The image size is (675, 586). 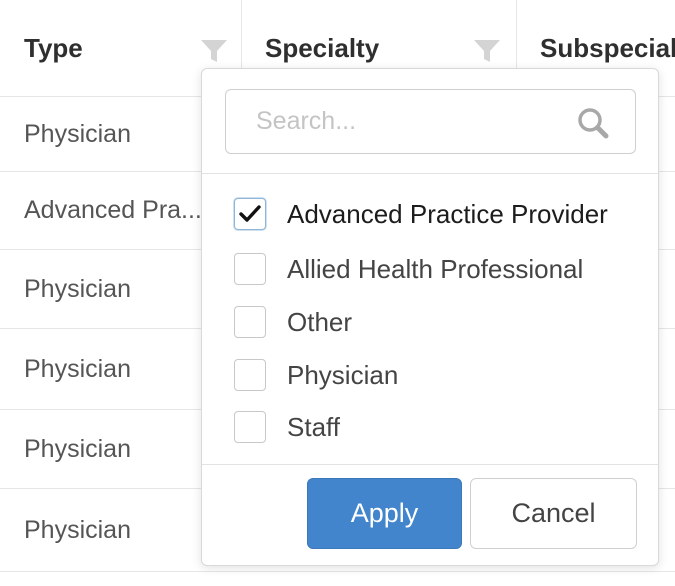 I want to click on search-box, so click(x=430, y=121).